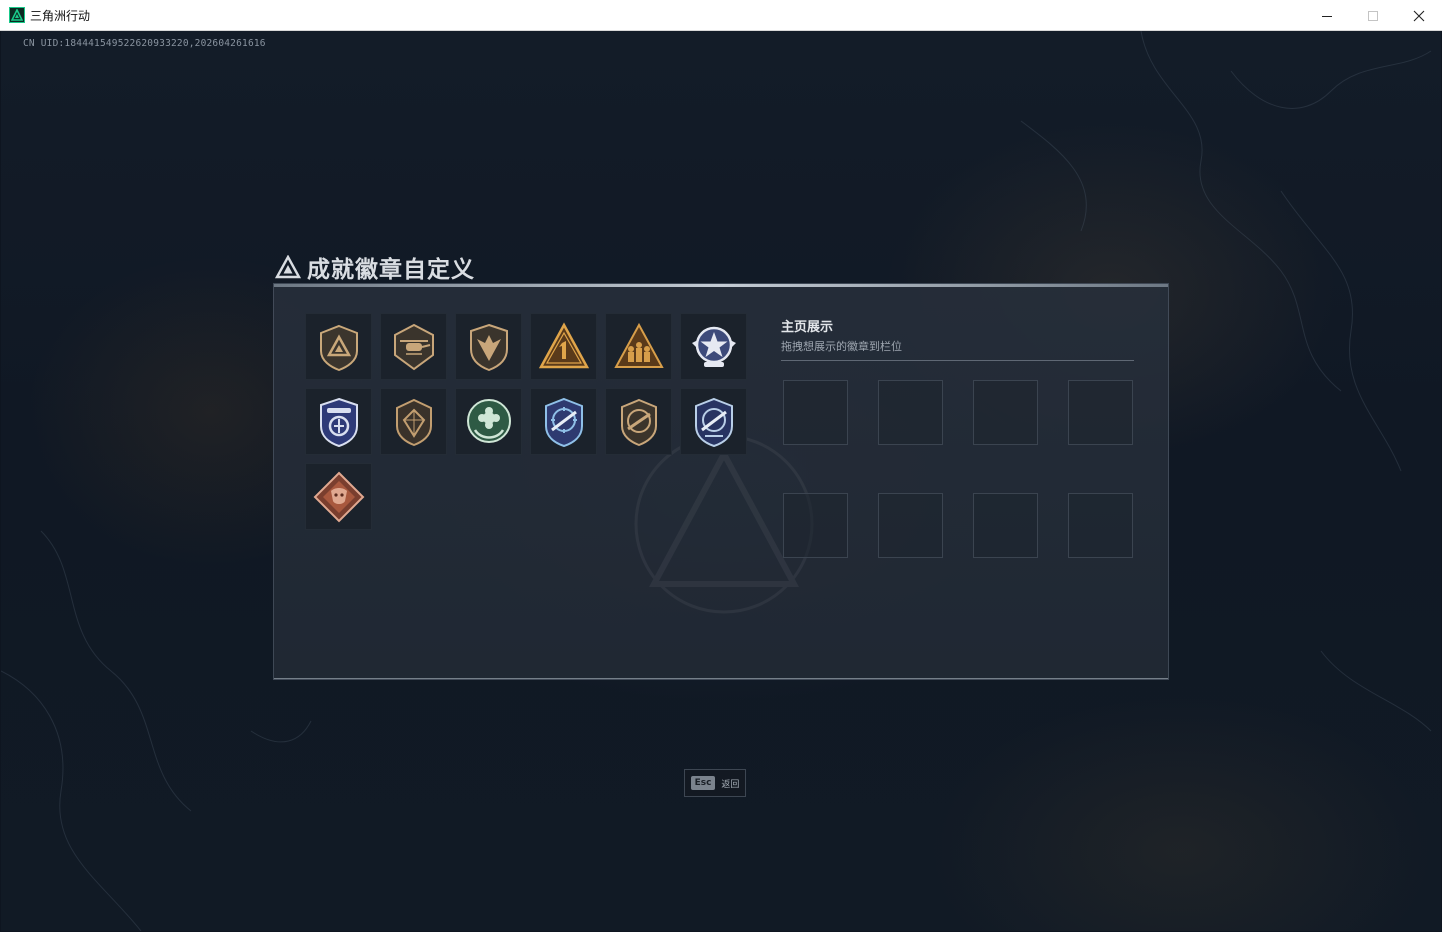  I want to click on rifle-crosshair-navy-badge-icon, so click(713, 422).